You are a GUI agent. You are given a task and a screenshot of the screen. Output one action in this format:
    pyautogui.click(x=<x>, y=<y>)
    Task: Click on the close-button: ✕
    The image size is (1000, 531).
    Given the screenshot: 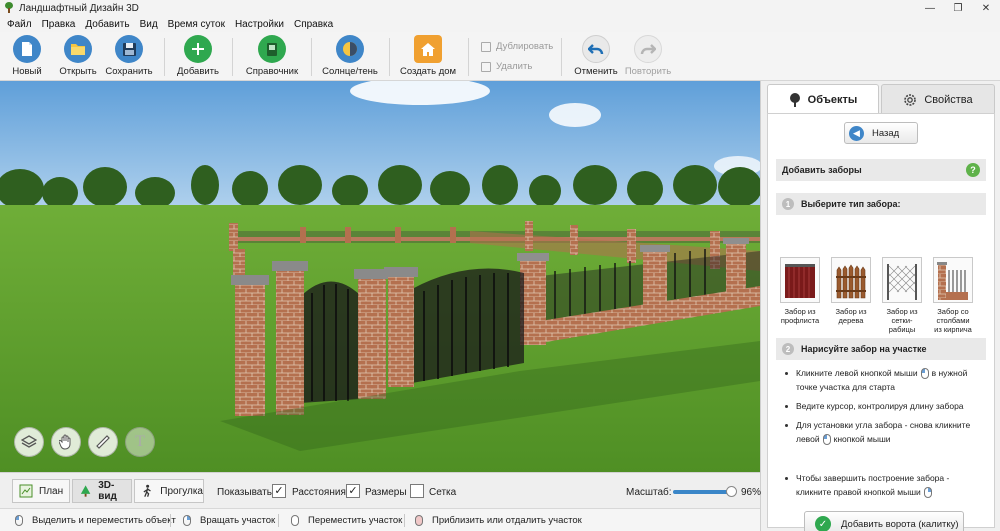 What is the action you would take?
    pyautogui.click(x=986, y=8)
    